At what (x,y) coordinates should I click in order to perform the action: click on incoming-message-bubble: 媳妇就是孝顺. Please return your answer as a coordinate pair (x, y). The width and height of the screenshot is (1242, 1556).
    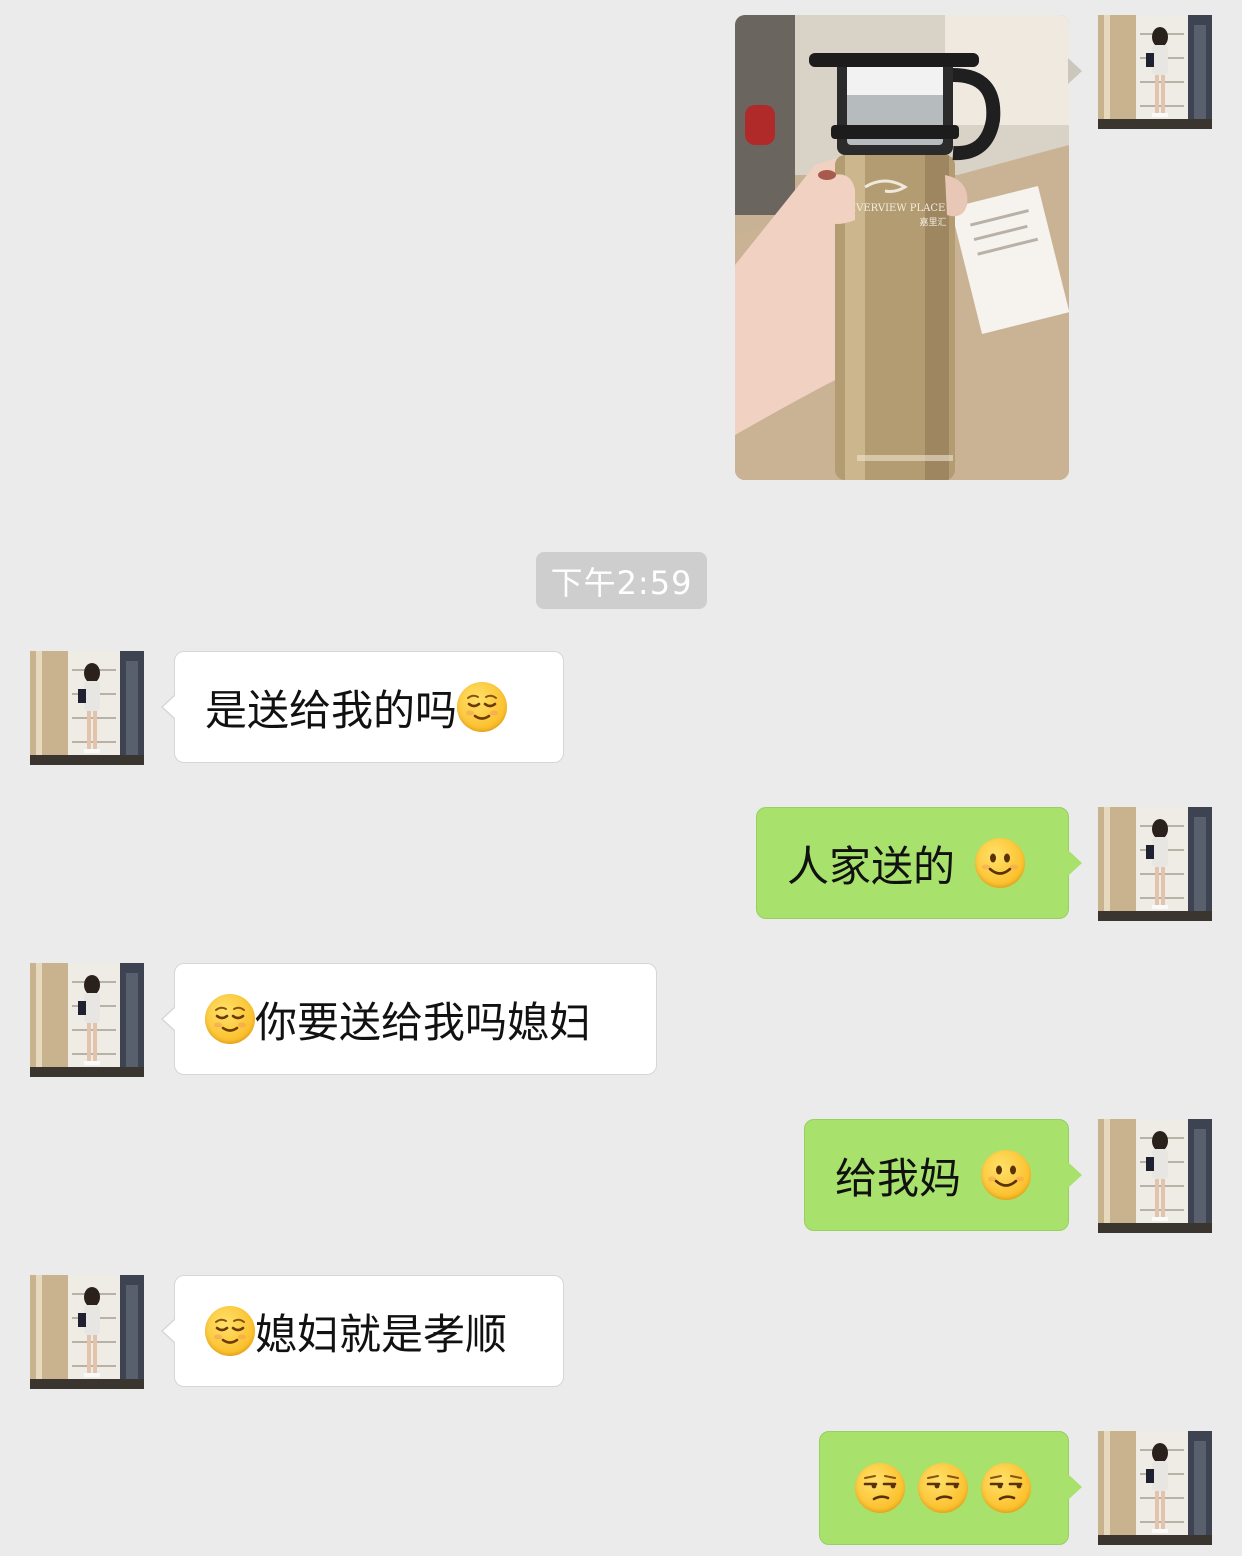
    Looking at the image, I should click on (362, 1331).